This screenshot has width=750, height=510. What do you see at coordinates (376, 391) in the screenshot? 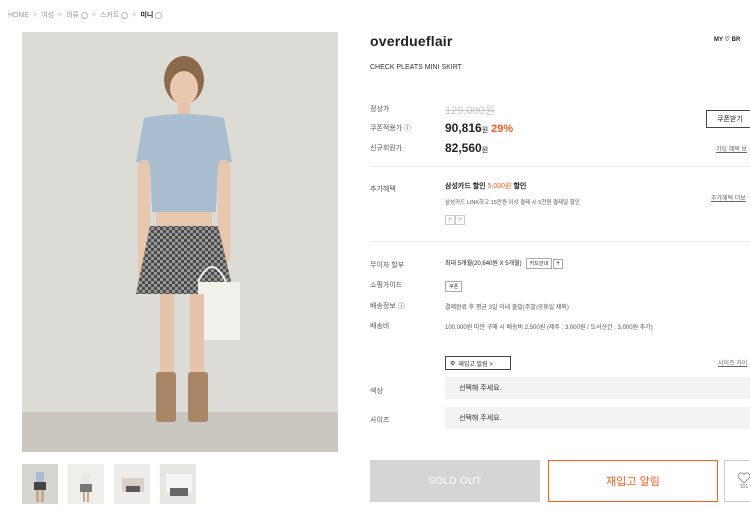
I see `color-label: 색상` at bounding box center [376, 391].